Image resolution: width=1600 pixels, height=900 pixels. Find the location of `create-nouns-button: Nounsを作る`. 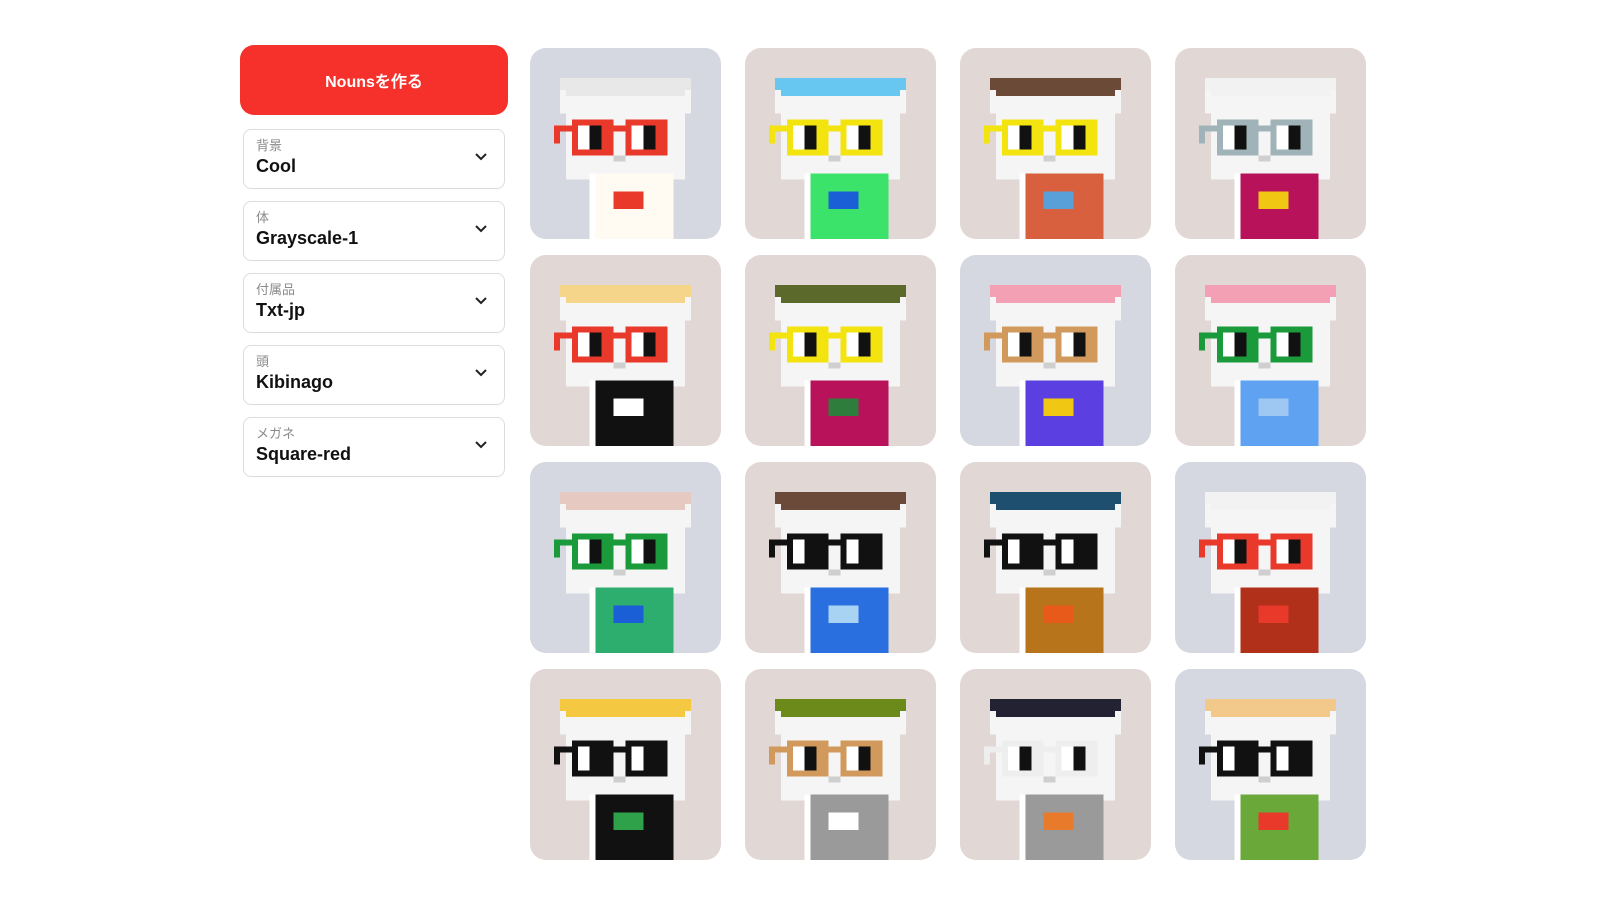

create-nouns-button: Nounsを作る is located at coordinates (374, 80).